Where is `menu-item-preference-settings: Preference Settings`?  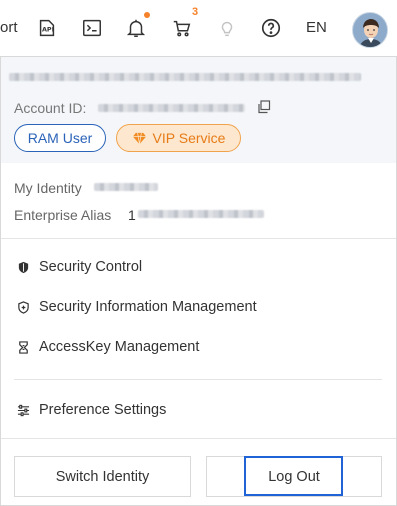 menu-item-preference-settings: Preference Settings is located at coordinates (198, 410).